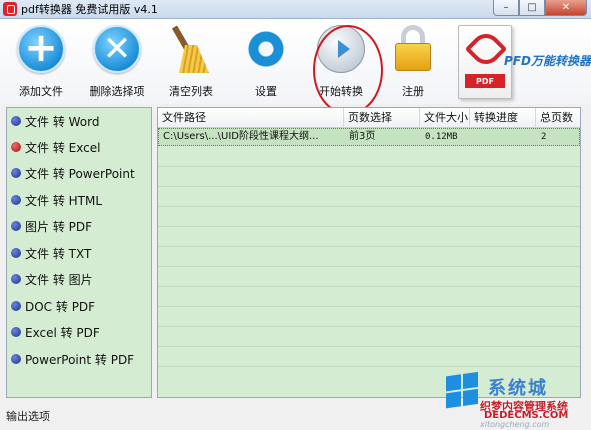 The width and height of the screenshot is (591, 430). What do you see at coordinates (62, 332) in the screenshot?
I see `conversion-label: Excel 转 PDF` at bounding box center [62, 332].